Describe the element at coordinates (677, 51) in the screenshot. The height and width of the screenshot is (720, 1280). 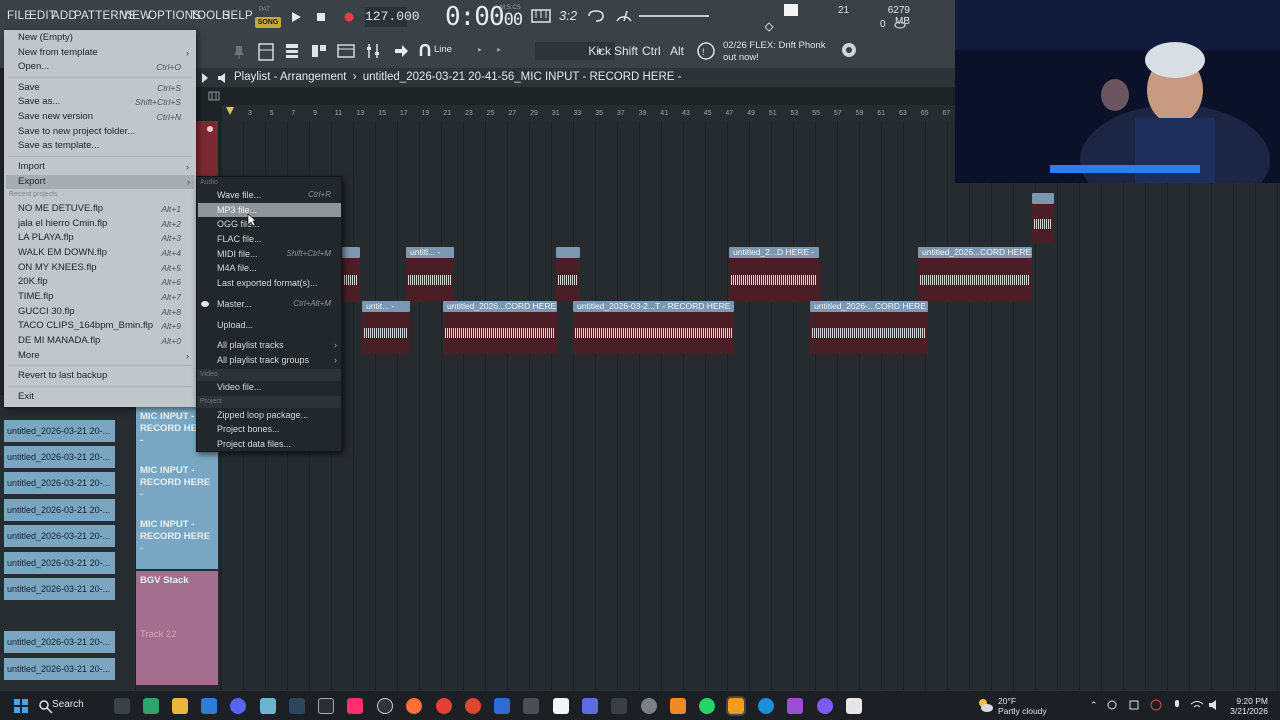
I see `alt-key-indicator: Alt` at that location.